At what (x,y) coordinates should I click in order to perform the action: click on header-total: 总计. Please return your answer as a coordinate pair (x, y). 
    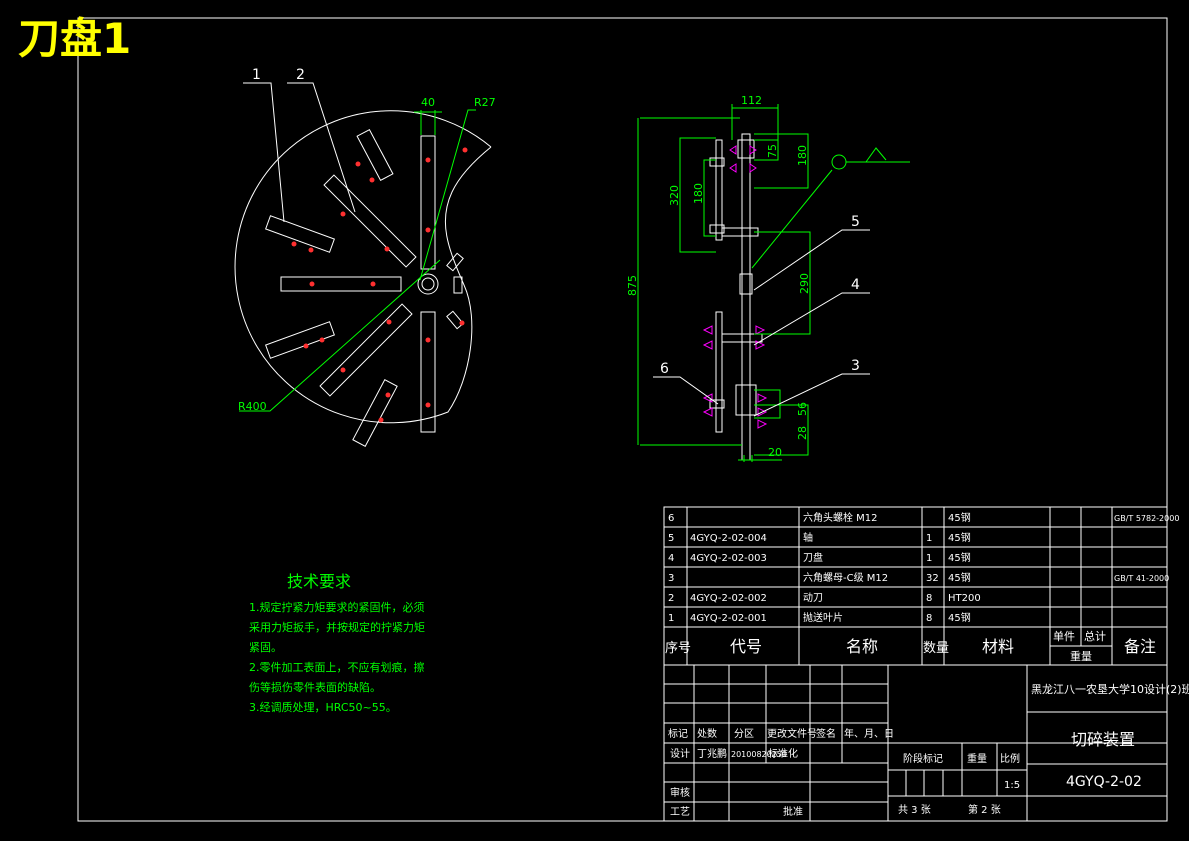
    Looking at the image, I should click on (1095, 636).